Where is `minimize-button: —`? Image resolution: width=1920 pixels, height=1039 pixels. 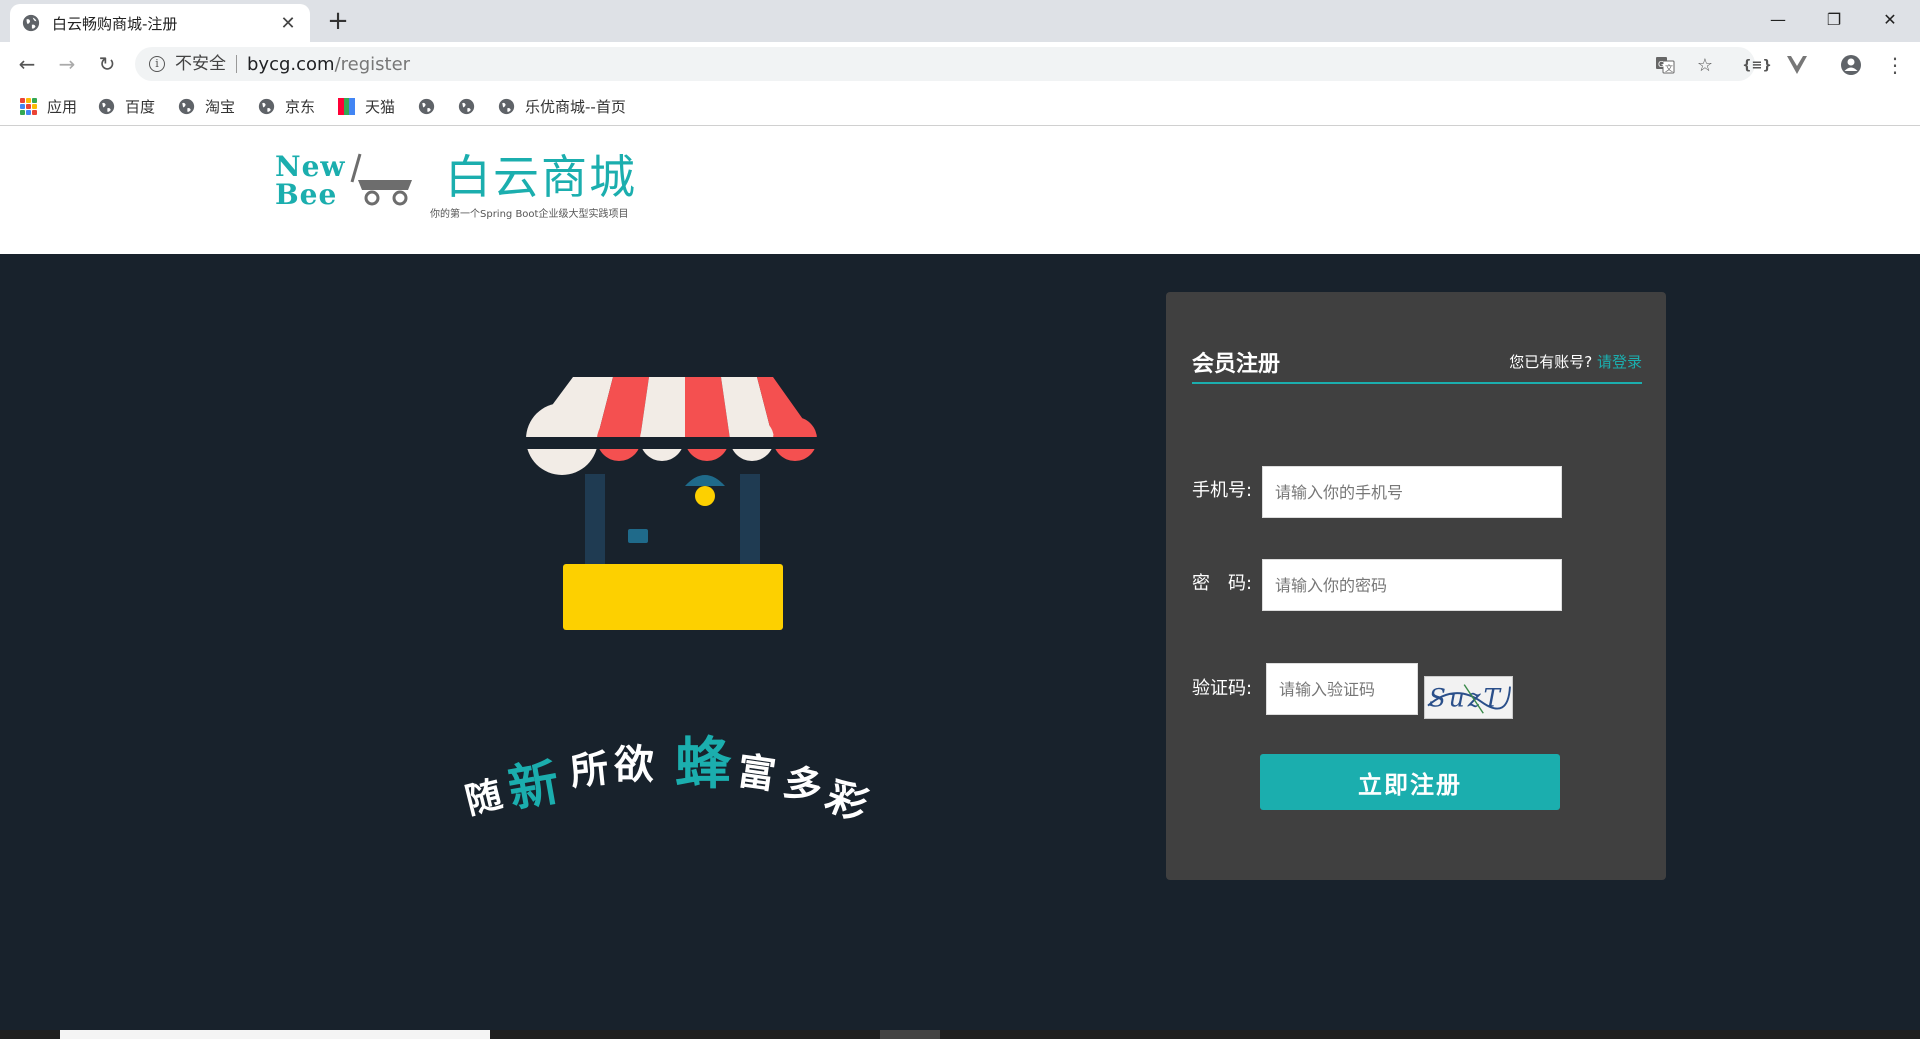 minimize-button: — is located at coordinates (1778, 19).